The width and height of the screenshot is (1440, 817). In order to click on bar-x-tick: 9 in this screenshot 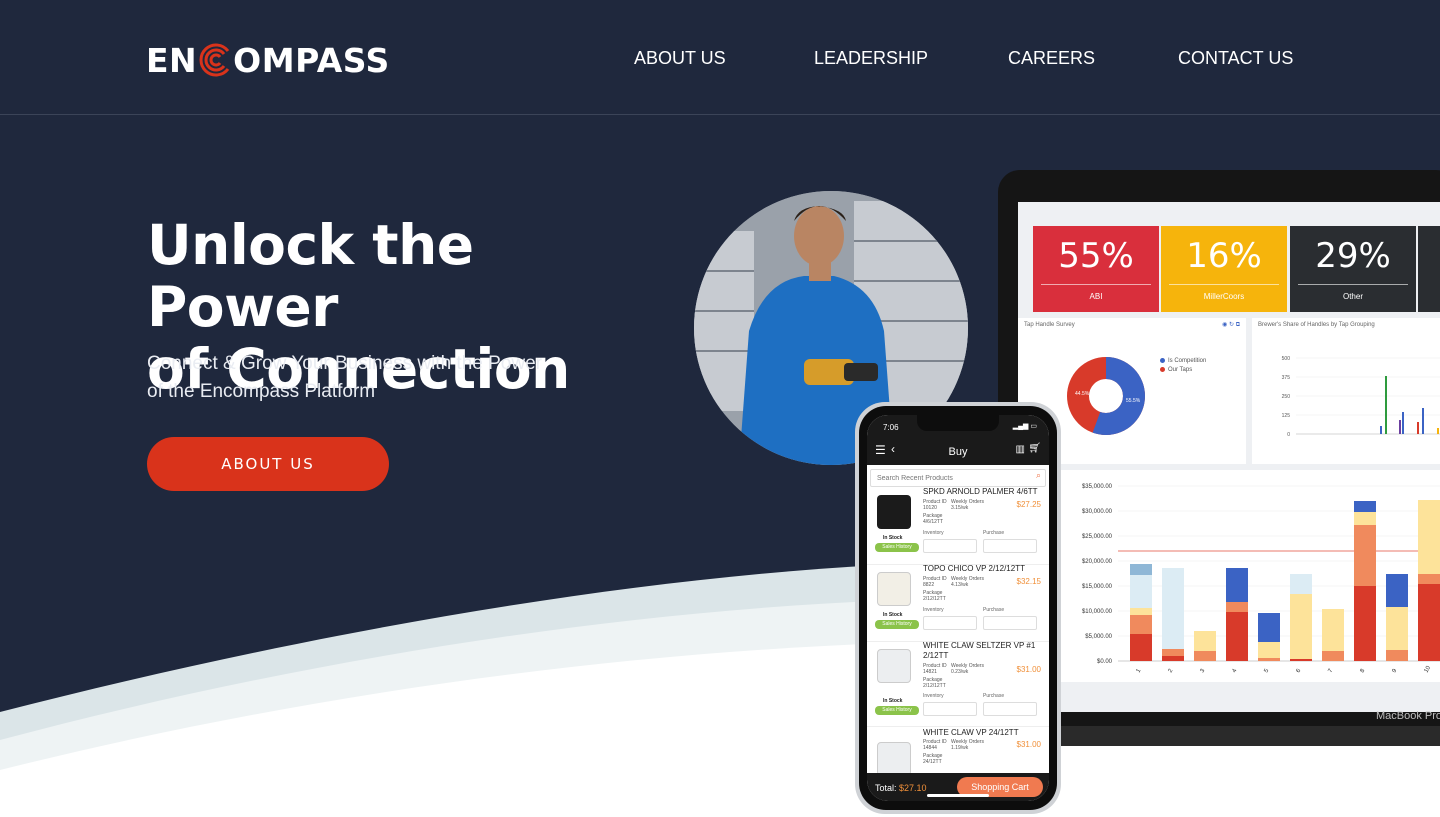, I will do `click(1395, 671)`.